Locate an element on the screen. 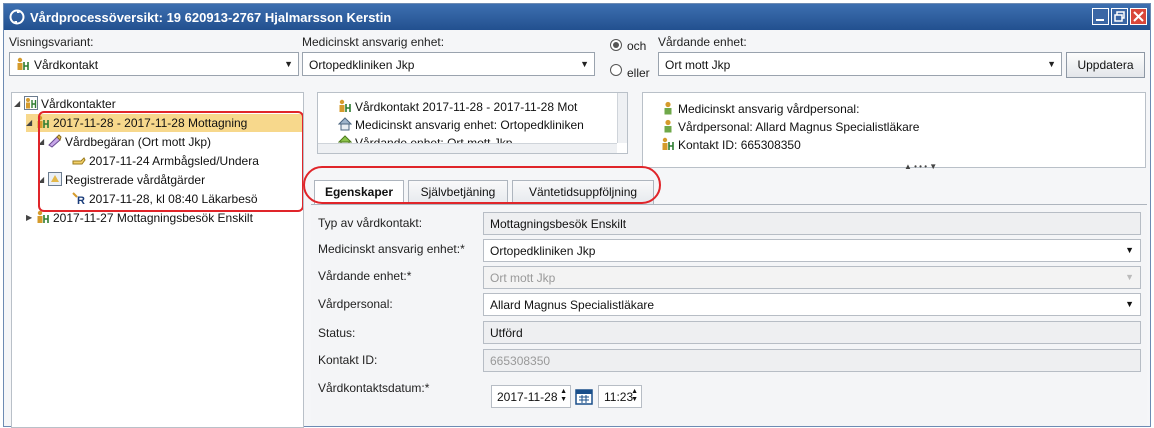  summary-right-line-1: Medicinskt ansvarig vårdpersonal: is located at coordinates (760, 108).